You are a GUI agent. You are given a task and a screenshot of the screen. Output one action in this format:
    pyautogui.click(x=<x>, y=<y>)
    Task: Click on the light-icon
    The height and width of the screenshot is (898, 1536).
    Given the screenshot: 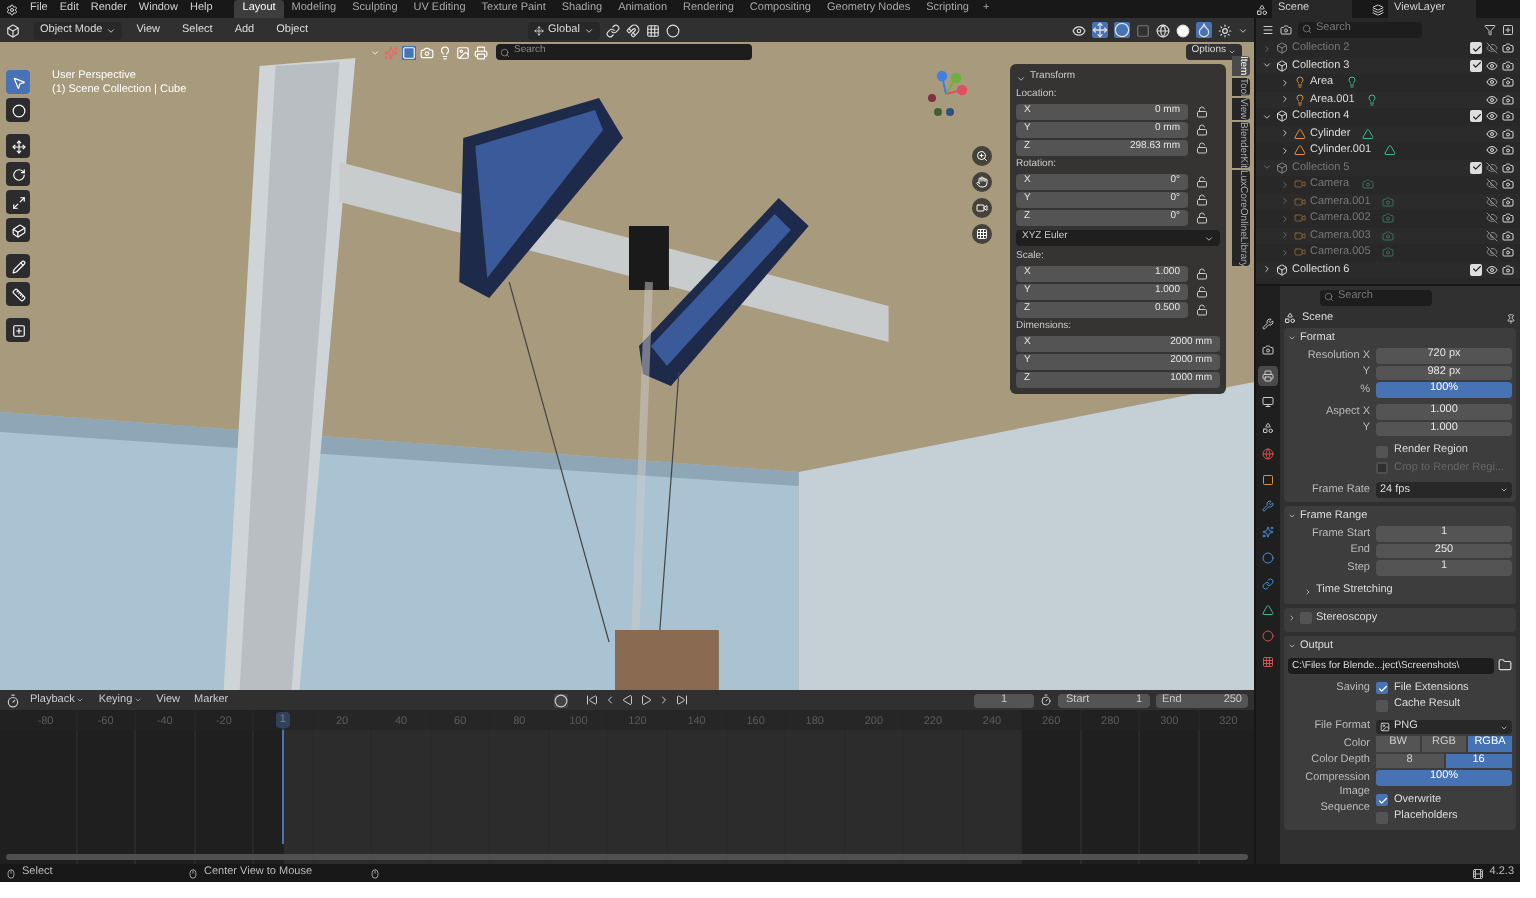 What is the action you would take?
    pyautogui.click(x=445, y=52)
    